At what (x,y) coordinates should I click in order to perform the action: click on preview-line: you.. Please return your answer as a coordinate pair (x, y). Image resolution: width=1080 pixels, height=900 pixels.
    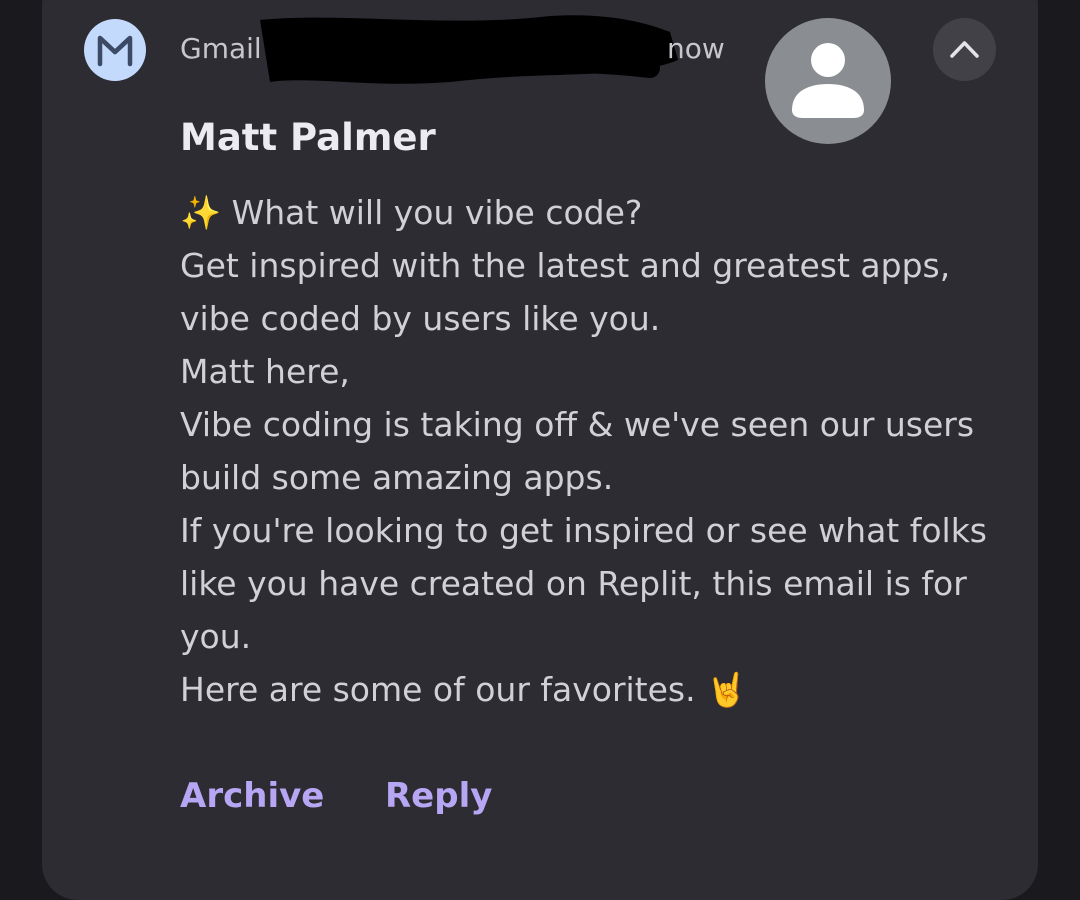
    Looking at the image, I should click on (216, 636).